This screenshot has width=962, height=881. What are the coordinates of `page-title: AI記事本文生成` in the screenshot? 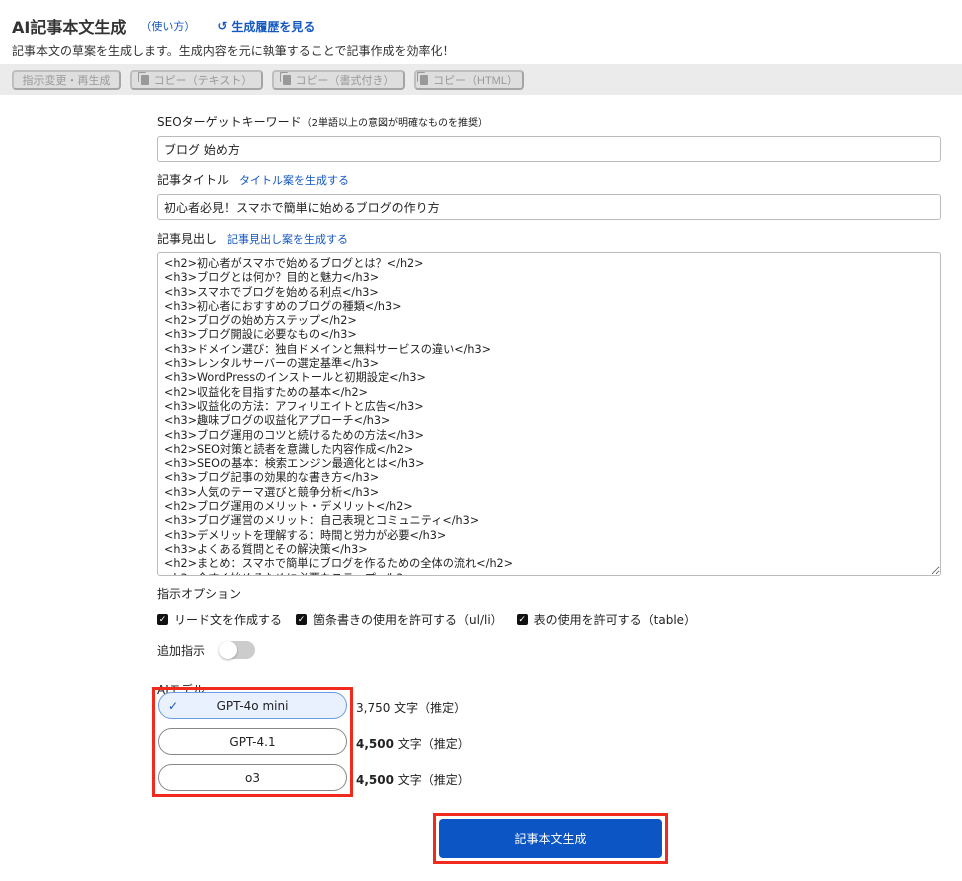 It's located at (69, 27).